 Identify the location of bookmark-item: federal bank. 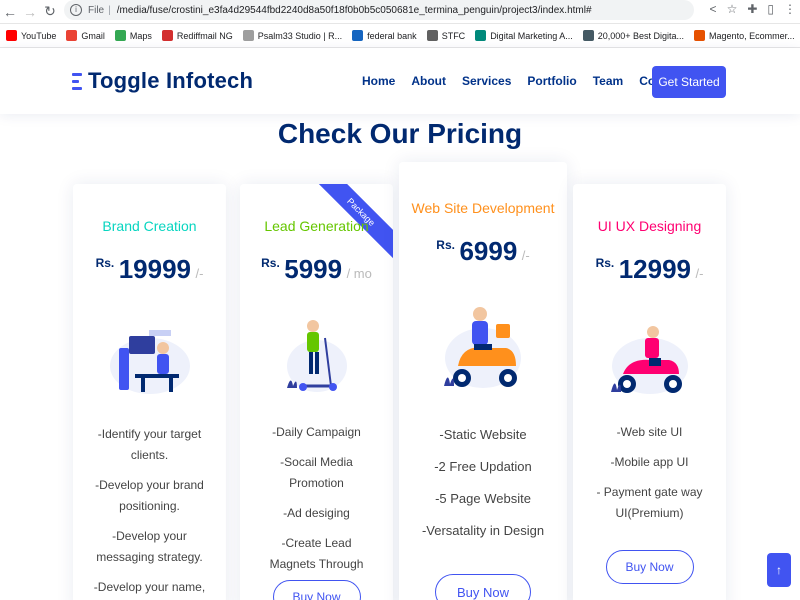
(384, 35).